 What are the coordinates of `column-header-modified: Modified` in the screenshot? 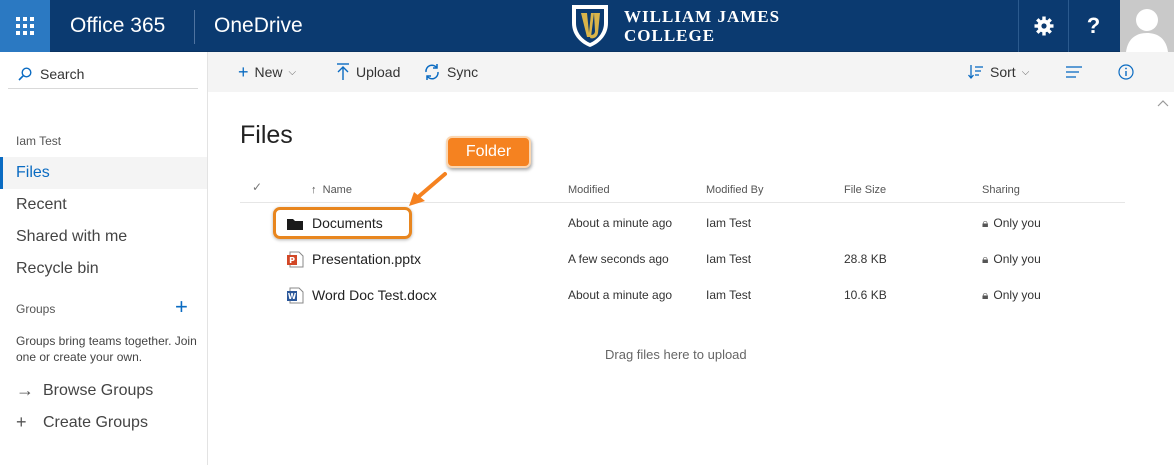 It's located at (589, 190).